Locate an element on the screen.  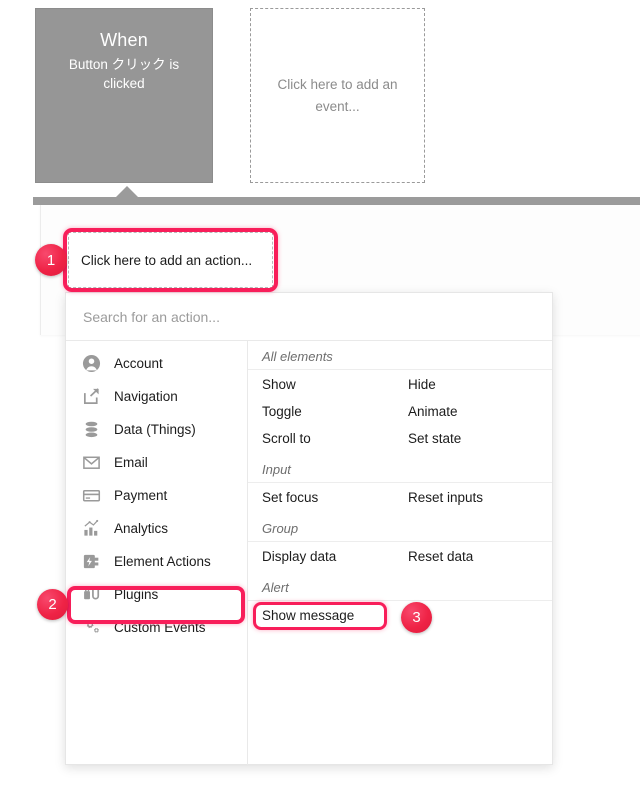
category-label: Account is located at coordinates (138, 363).